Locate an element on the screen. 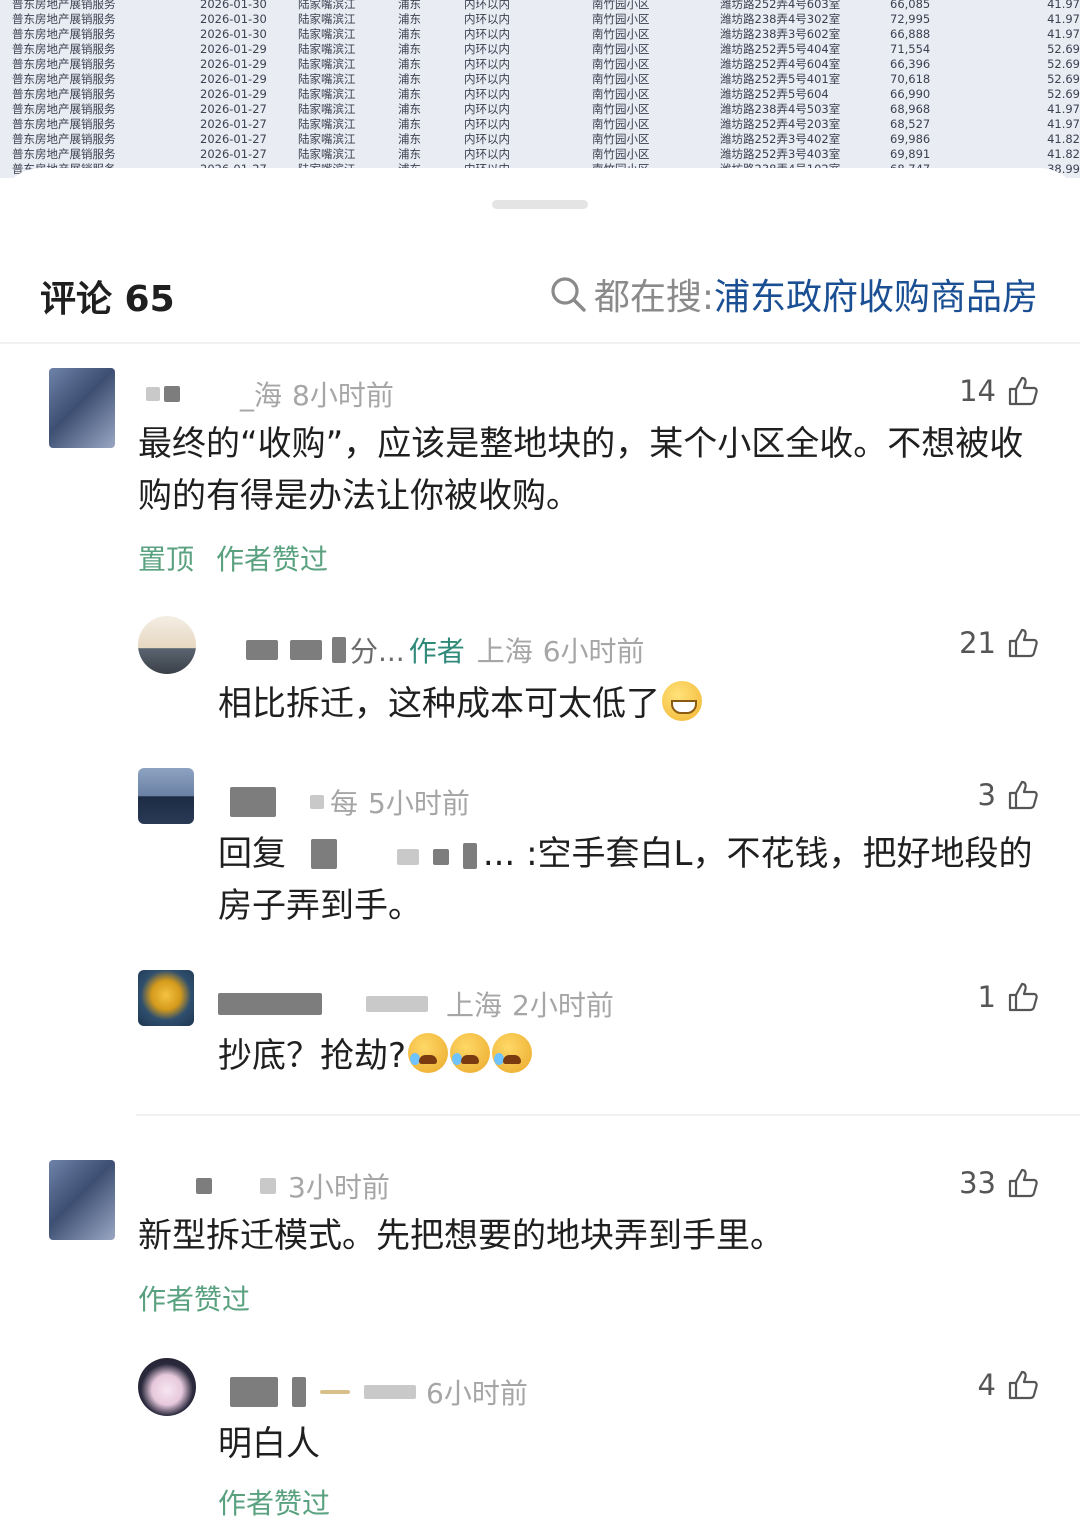 The width and height of the screenshot is (1080, 1539). commenter-name: _海 is located at coordinates (261, 395).